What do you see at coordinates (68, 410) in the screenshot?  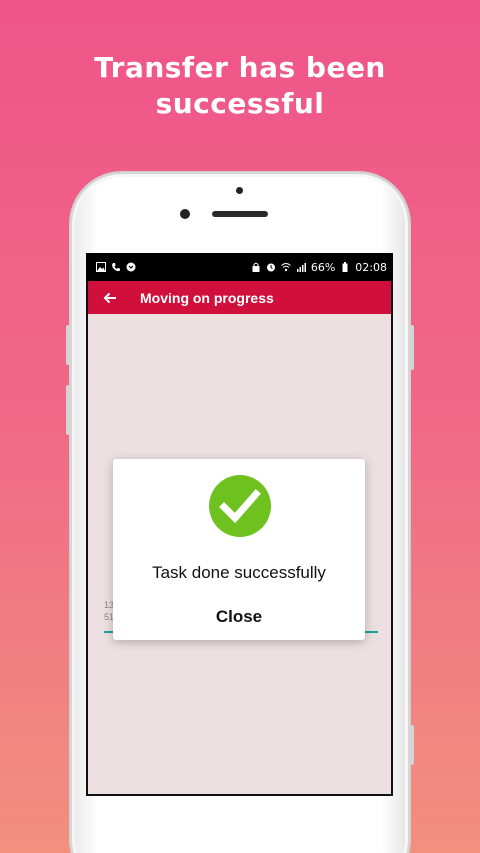 I see `phone-volume-down` at bounding box center [68, 410].